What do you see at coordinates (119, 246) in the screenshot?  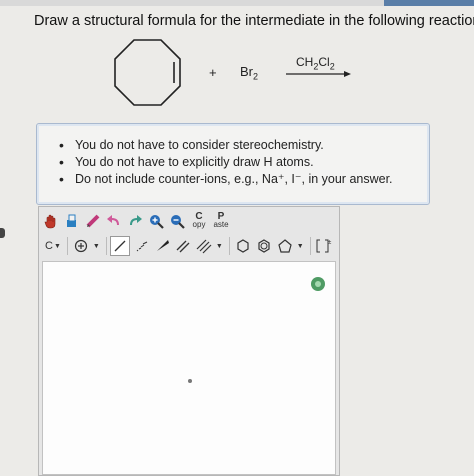 I see `single-bond-icon` at bounding box center [119, 246].